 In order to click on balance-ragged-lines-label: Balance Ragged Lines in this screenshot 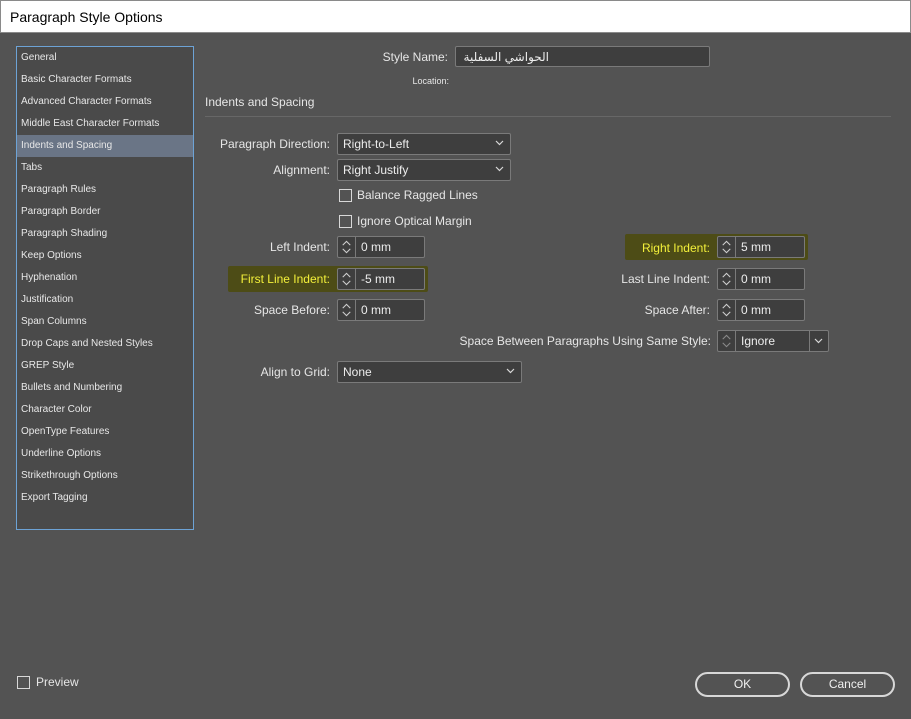, I will do `click(417, 195)`.